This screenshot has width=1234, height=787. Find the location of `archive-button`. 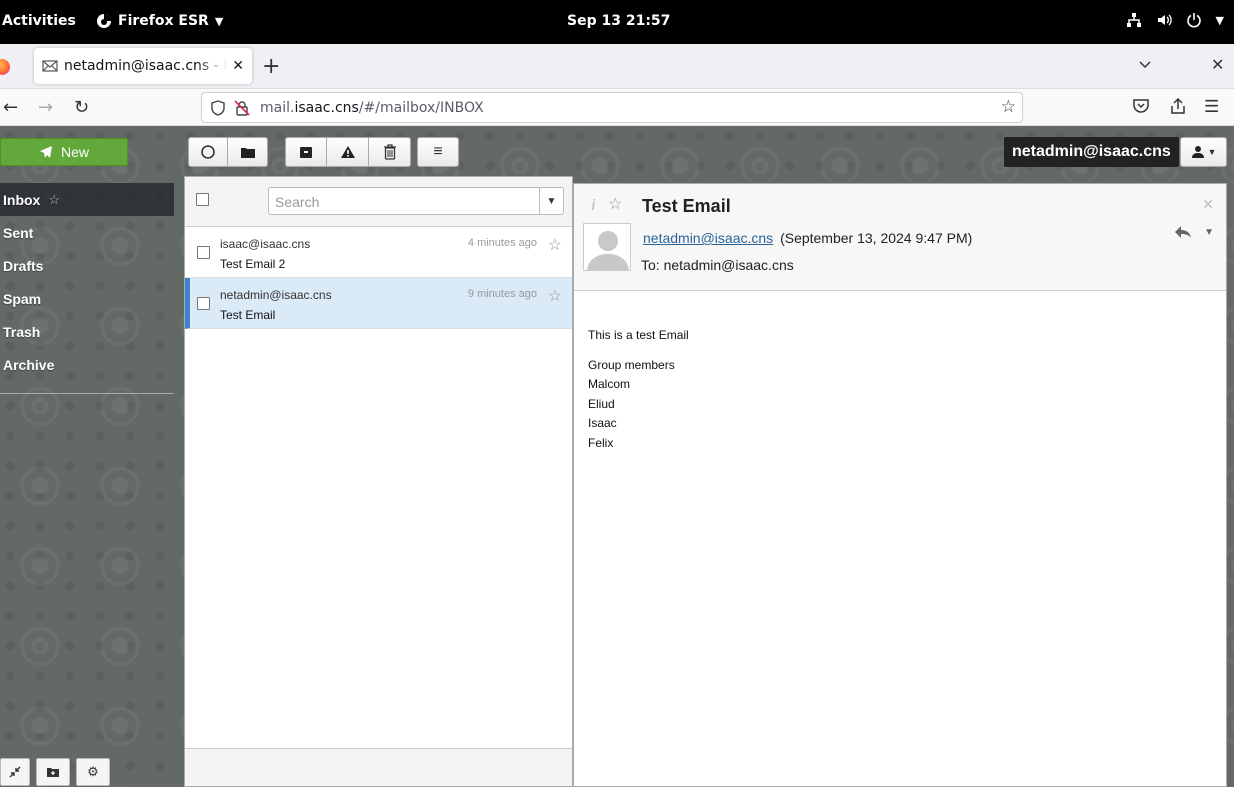

archive-button is located at coordinates (306, 152).